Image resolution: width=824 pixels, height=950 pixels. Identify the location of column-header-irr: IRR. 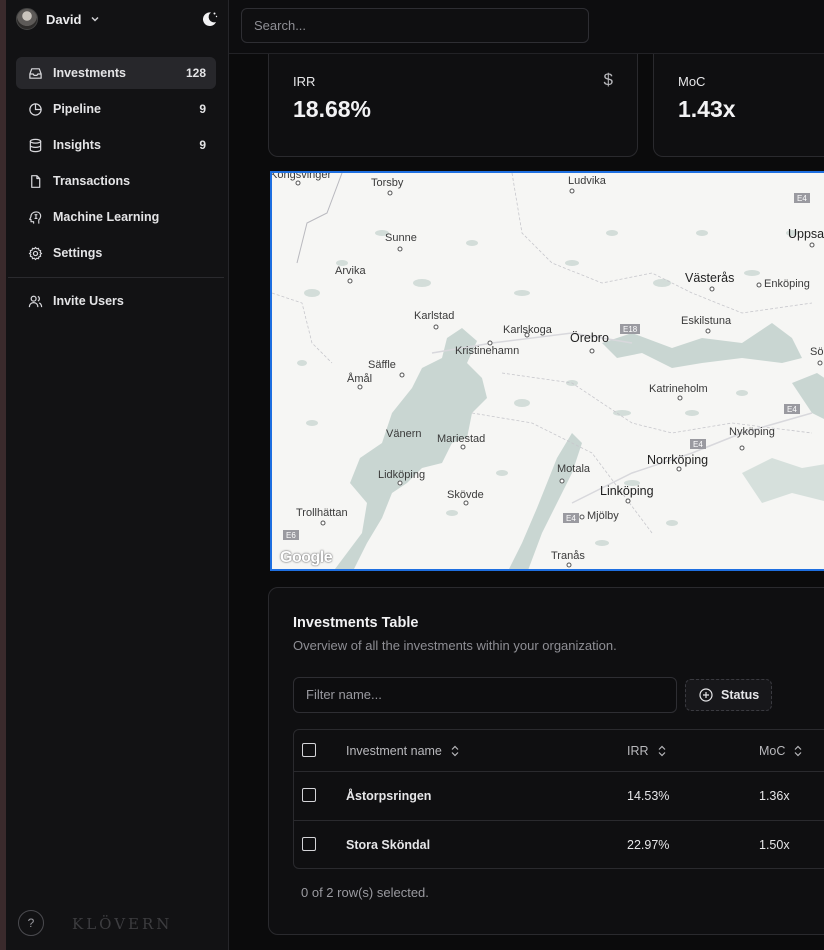
(647, 750).